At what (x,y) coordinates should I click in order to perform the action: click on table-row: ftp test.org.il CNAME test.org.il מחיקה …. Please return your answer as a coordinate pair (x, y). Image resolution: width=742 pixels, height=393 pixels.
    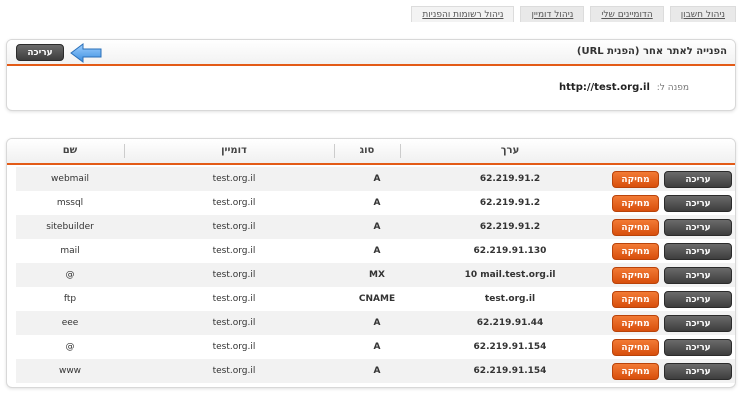
    Looking at the image, I should click on (371, 299).